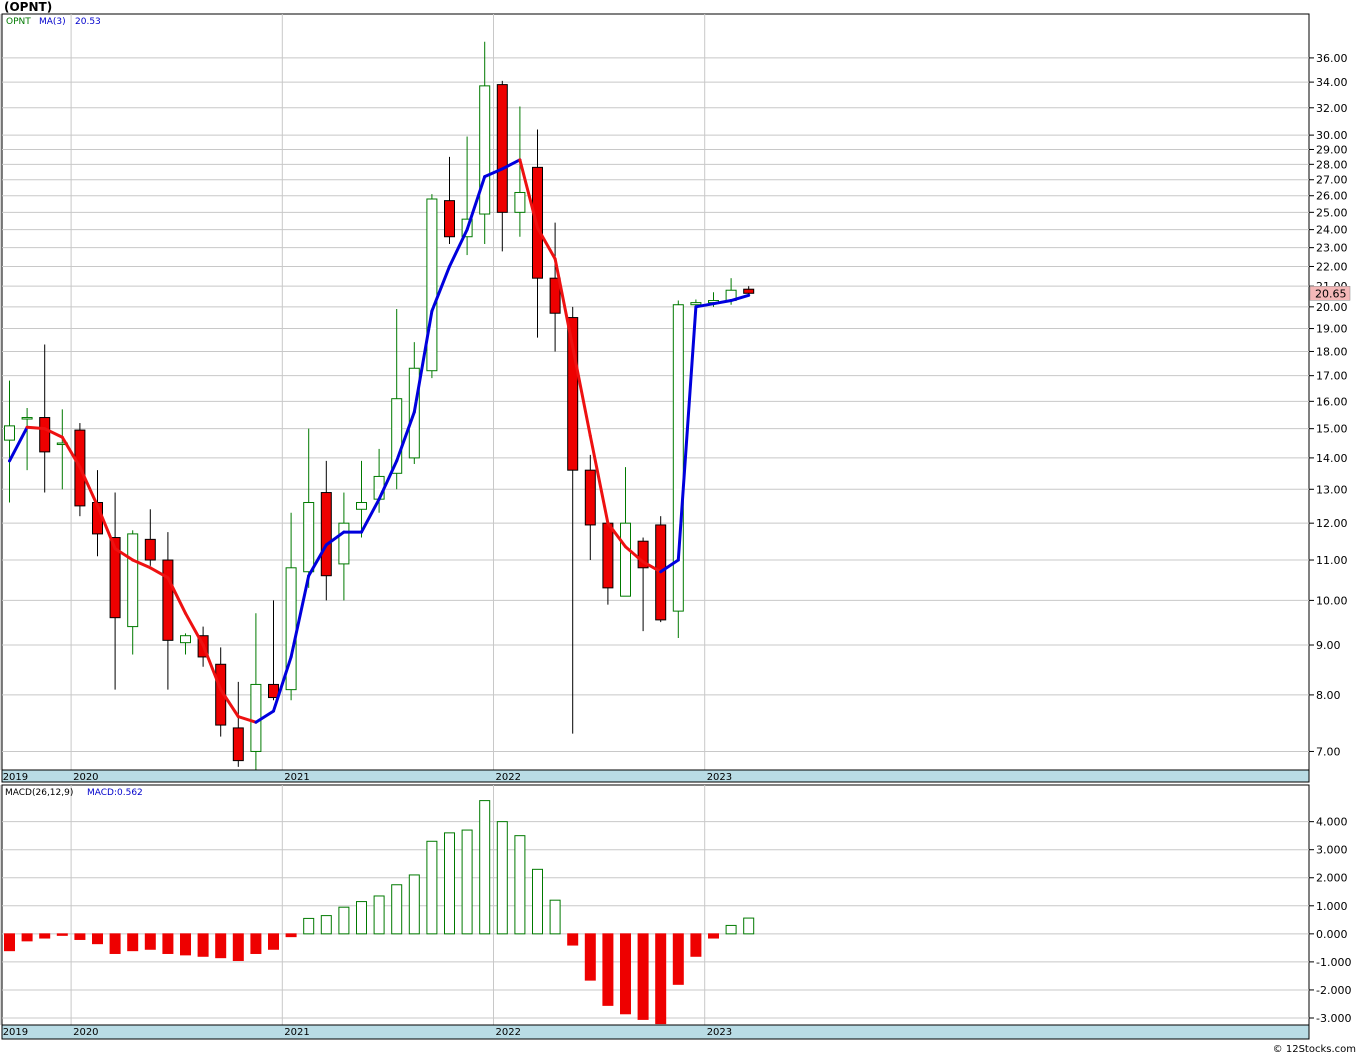  I want to click on price-tick-label: 13.00, so click(1332, 489).